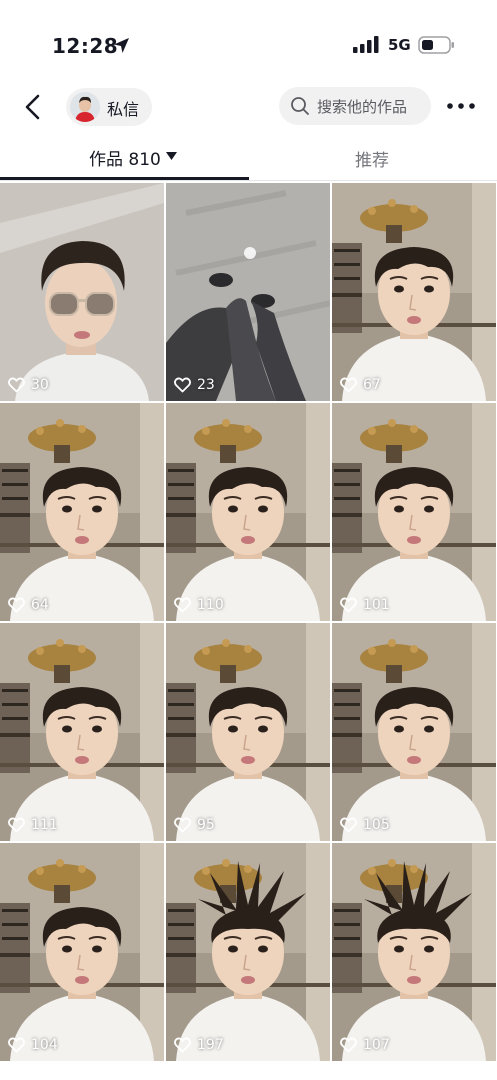  I want to click on like-count: 110, so click(210, 605).